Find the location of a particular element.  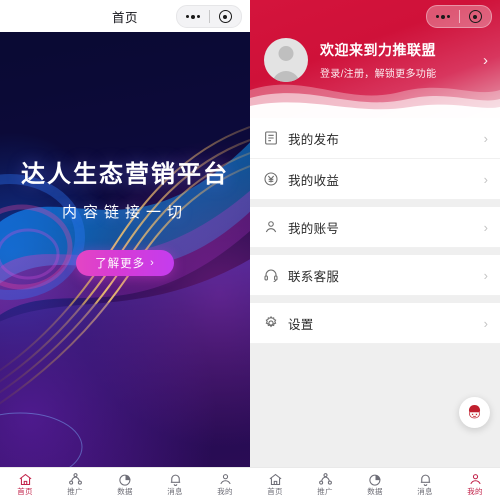

mascot-service-icon is located at coordinates (474, 411).